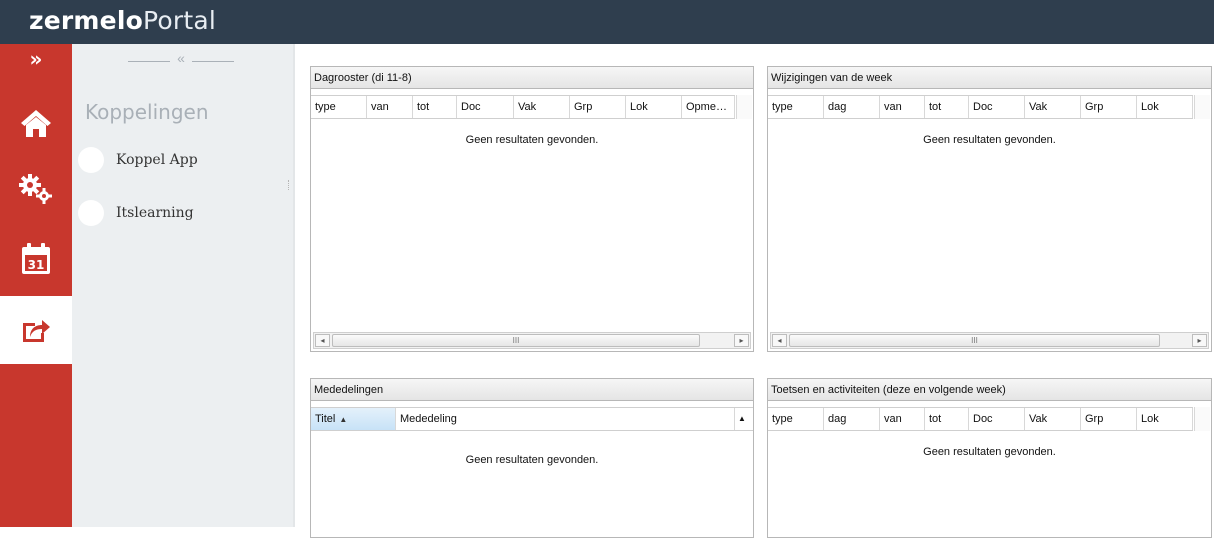 The height and width of the screenshot is (538, 1214). What do you see at coordinates (86, 20) in the screenshot?
I see `brand-bold-text: zermelo` at bounding box center [86, 20].